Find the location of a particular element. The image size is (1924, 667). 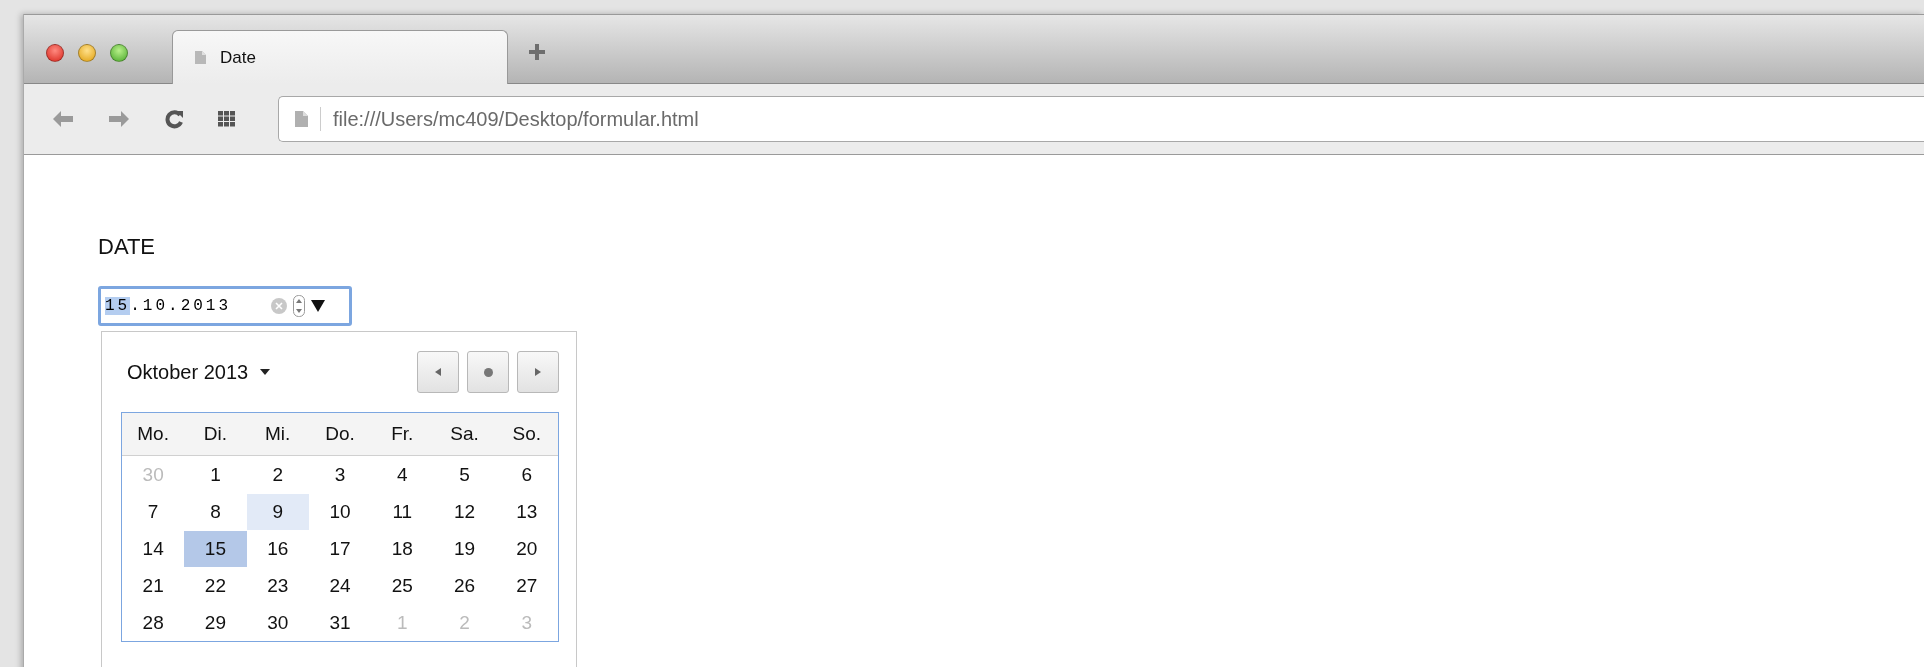

month-selector: Oktober 2013 is located at coordinates (196, 372).